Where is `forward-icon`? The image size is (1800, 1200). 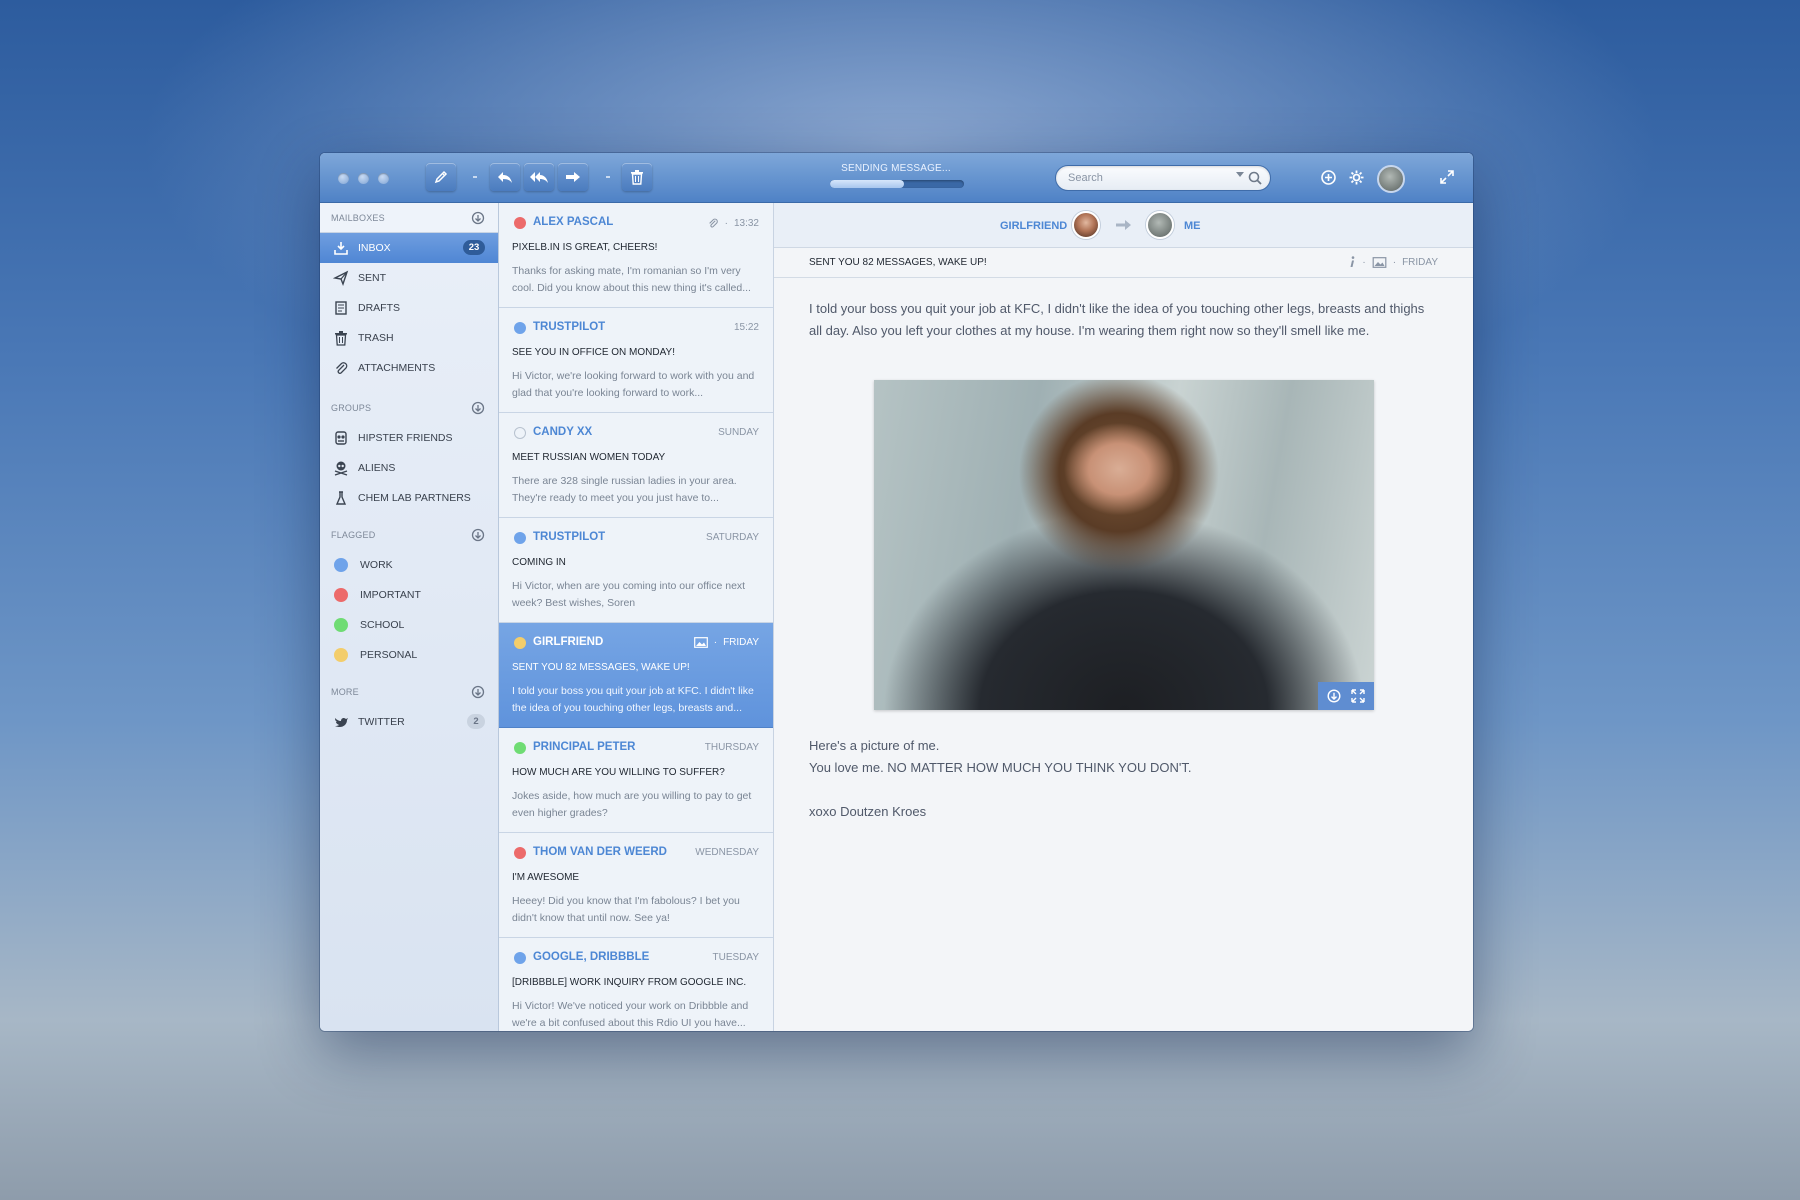 forward-icon is located at coordinates (573, 177).